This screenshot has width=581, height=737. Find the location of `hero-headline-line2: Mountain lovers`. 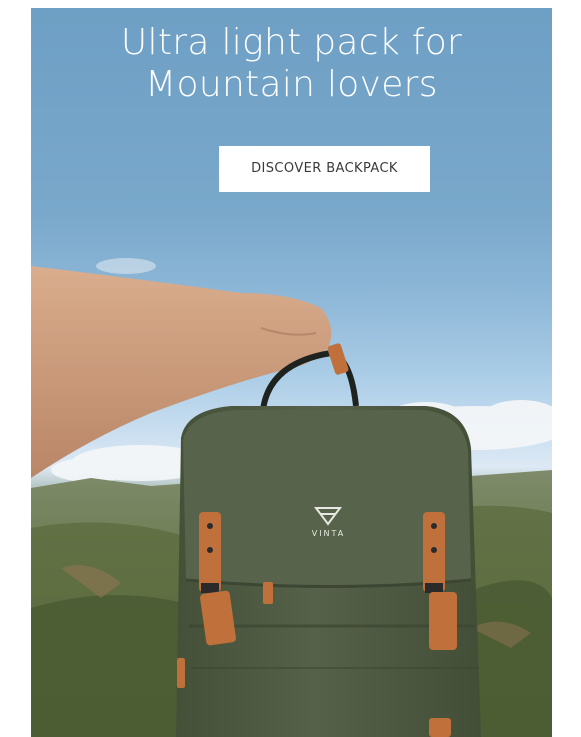

hero-headline-line2: Mountain lovers is located at coordinates (291, 84).